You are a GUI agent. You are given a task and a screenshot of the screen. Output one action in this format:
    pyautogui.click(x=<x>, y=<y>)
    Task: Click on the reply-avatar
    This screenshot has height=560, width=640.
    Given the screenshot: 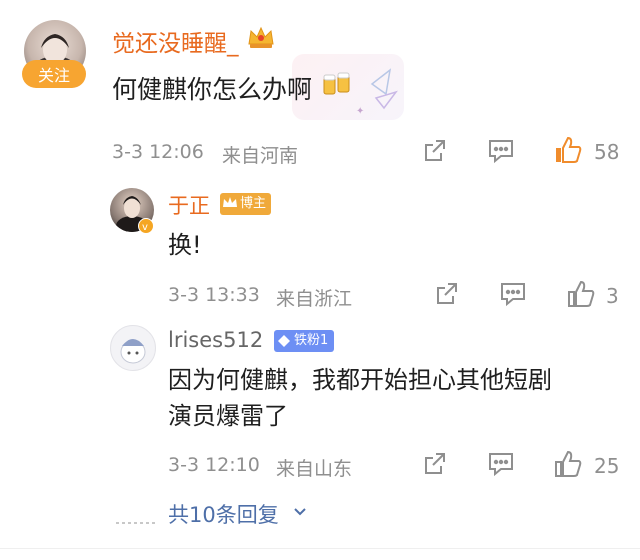 What is the action you would take?
    pyautogui.click(x=133, y=348)
    